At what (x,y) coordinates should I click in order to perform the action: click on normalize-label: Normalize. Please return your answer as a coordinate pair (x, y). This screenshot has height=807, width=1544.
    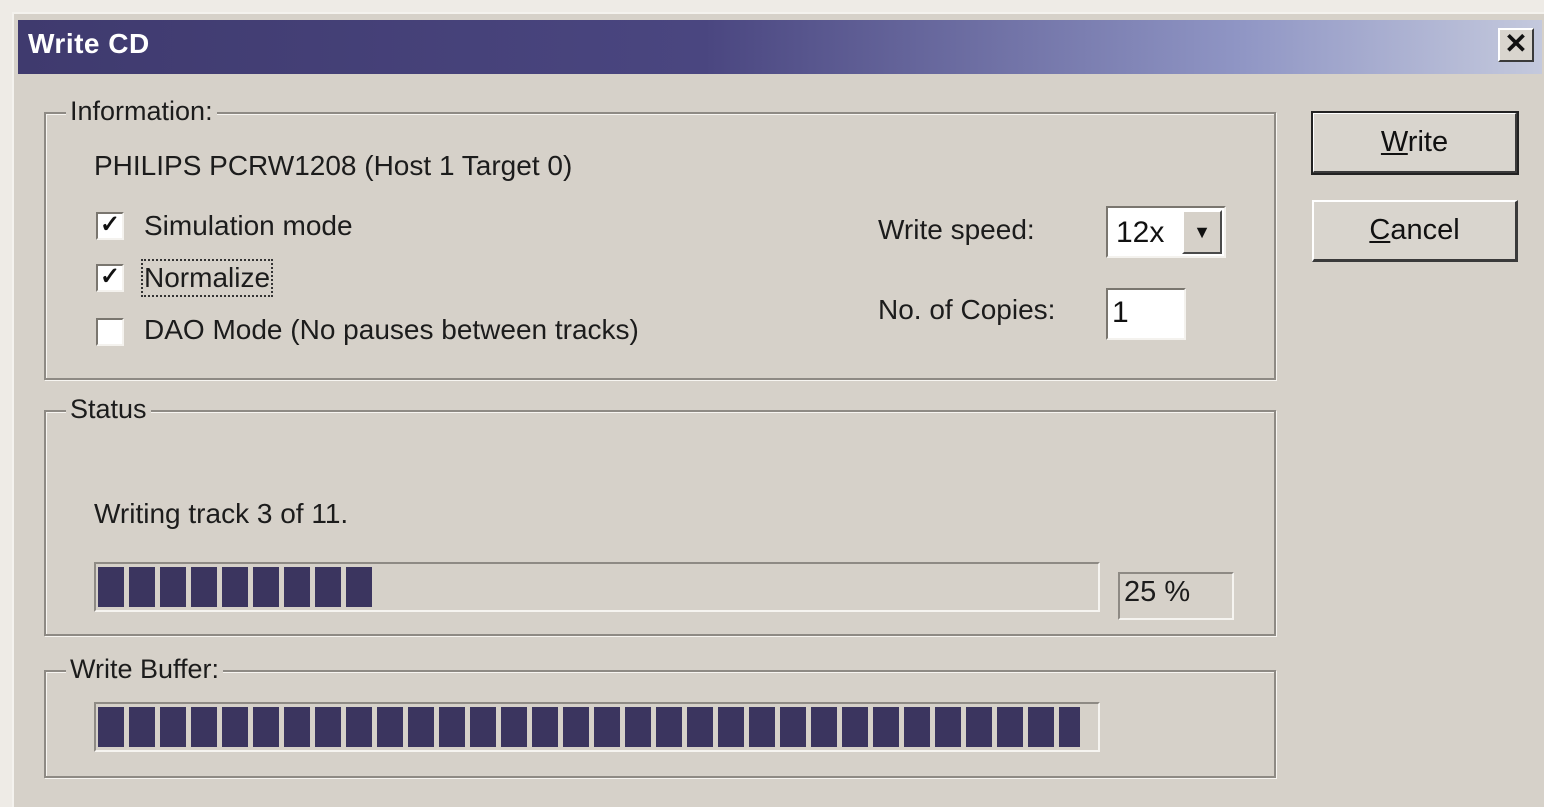
    Looking at the image, I should click on (207, 278).